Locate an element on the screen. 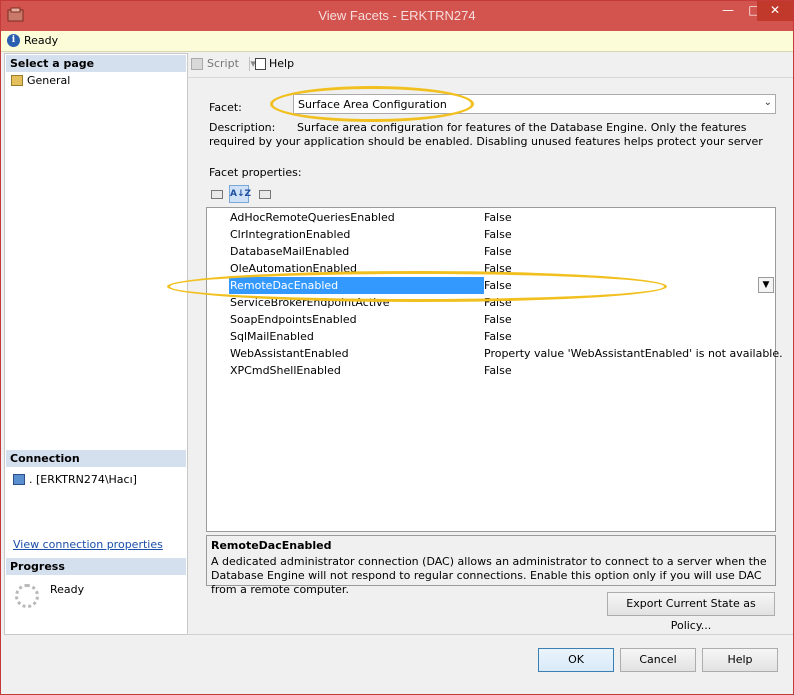 This screenshot has width=794, height=695. property-row: AdHocRemoteQueriesEnabled False is located at coordinates (491, 217).